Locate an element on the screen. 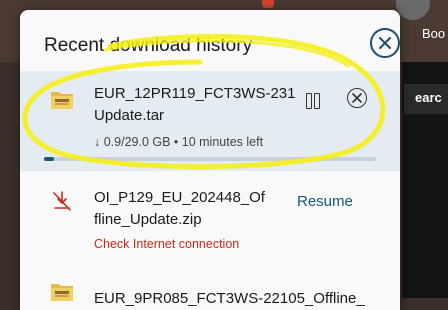 The width and height of the screenshot is (448, 310). filename-line-2: fline_Update.zip is located at coordinates (148, 219).